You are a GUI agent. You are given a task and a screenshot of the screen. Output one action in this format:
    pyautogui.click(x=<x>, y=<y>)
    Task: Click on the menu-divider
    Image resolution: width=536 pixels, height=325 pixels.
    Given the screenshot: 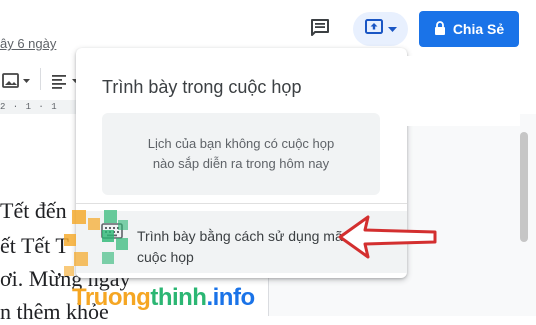 What is the action you would take?
    pyautogui.click(x=241, y=203)
    